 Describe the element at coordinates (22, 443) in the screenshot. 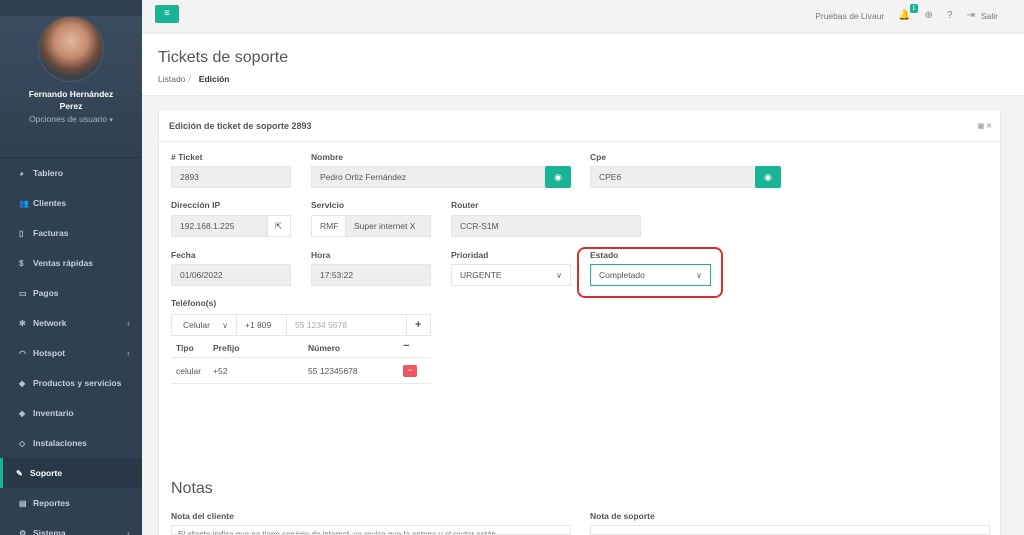

I see `tools-icon: ◇` at that location.